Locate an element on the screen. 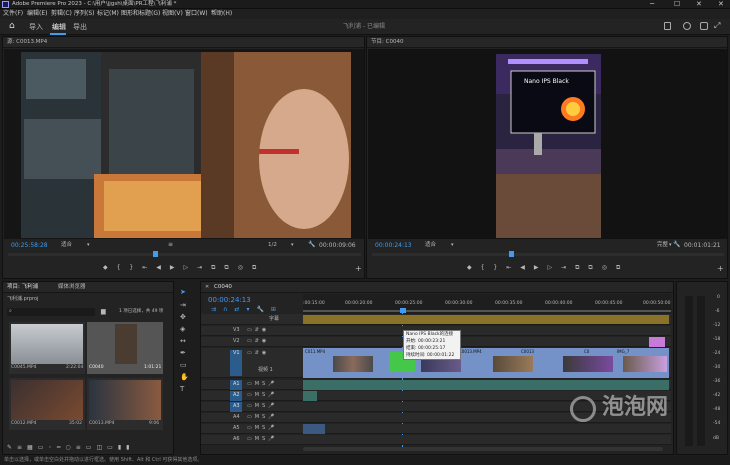 Image resolution: width=730 pixels, height=465 pixels. track-label: V1 is located at coordinates (236, 353).